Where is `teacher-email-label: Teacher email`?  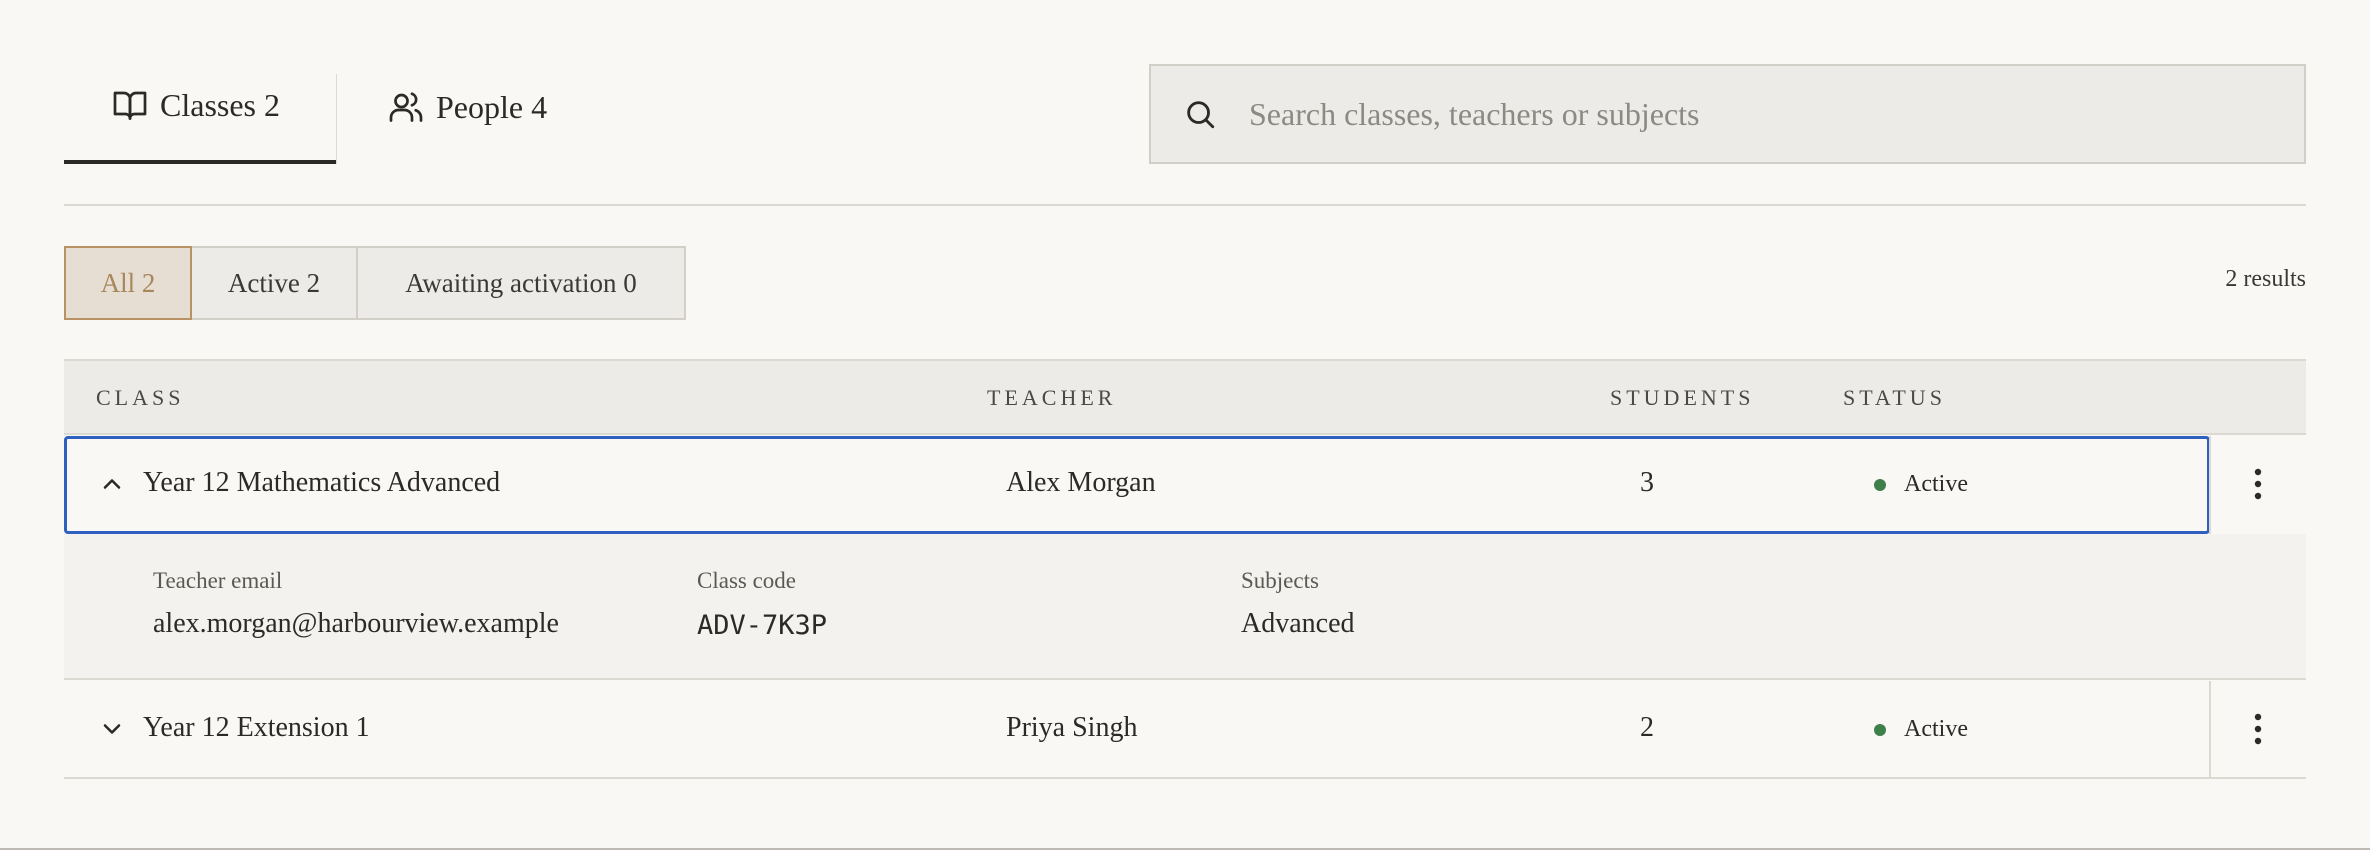
teacher-email-label: Teacher email is located at coordinates (218, 580).